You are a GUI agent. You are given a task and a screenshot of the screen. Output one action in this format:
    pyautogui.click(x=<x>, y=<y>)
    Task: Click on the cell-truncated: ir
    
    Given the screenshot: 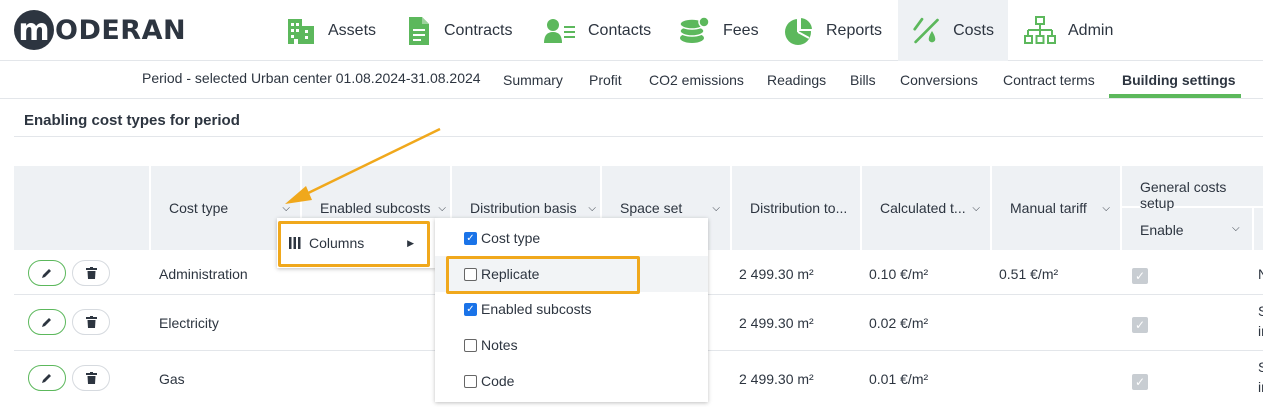 What is the action you would take?
    pyautogui.click(x=1260, y=331)
    